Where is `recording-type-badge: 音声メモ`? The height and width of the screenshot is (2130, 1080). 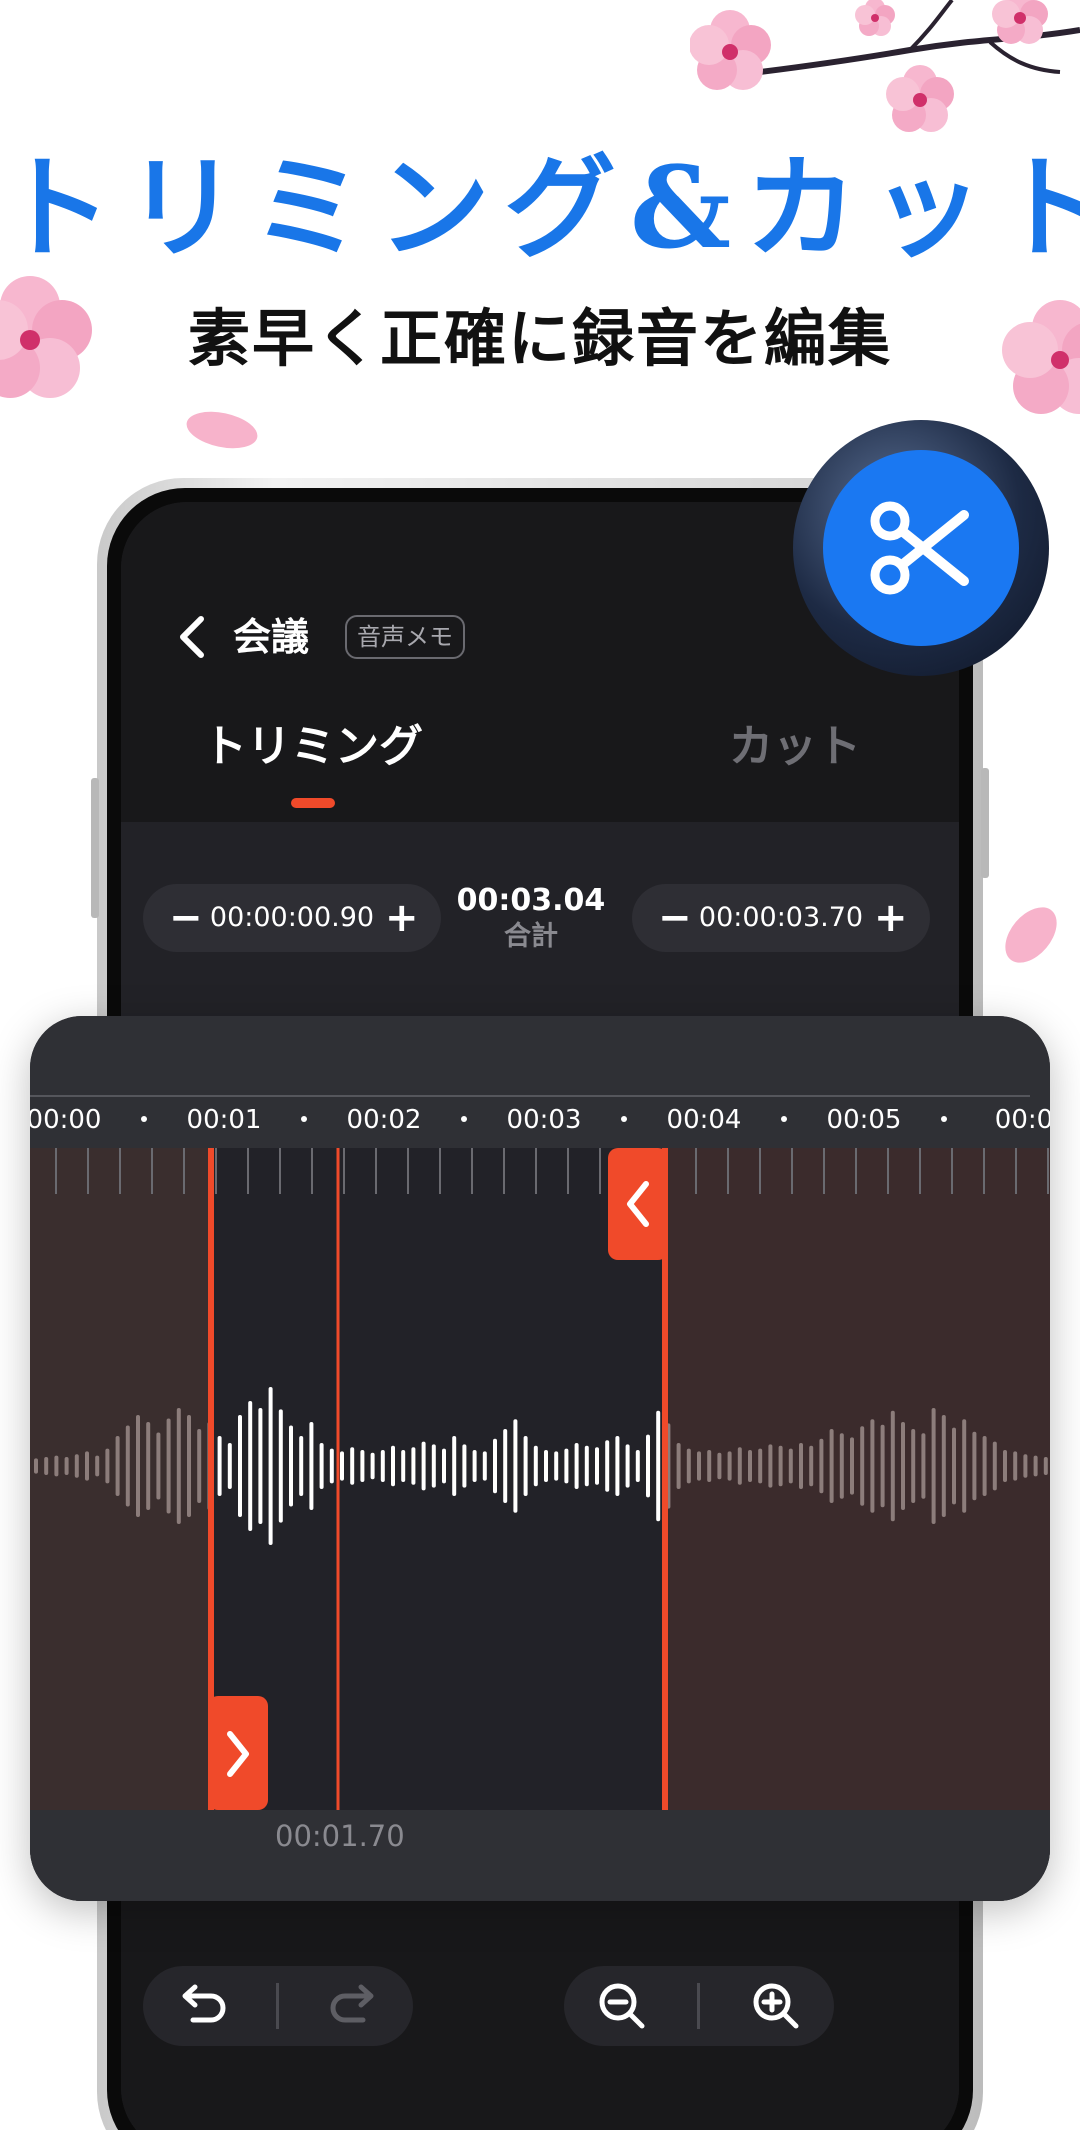
recording-type-badge: 音声メモ is located at coordinates (405, 637).